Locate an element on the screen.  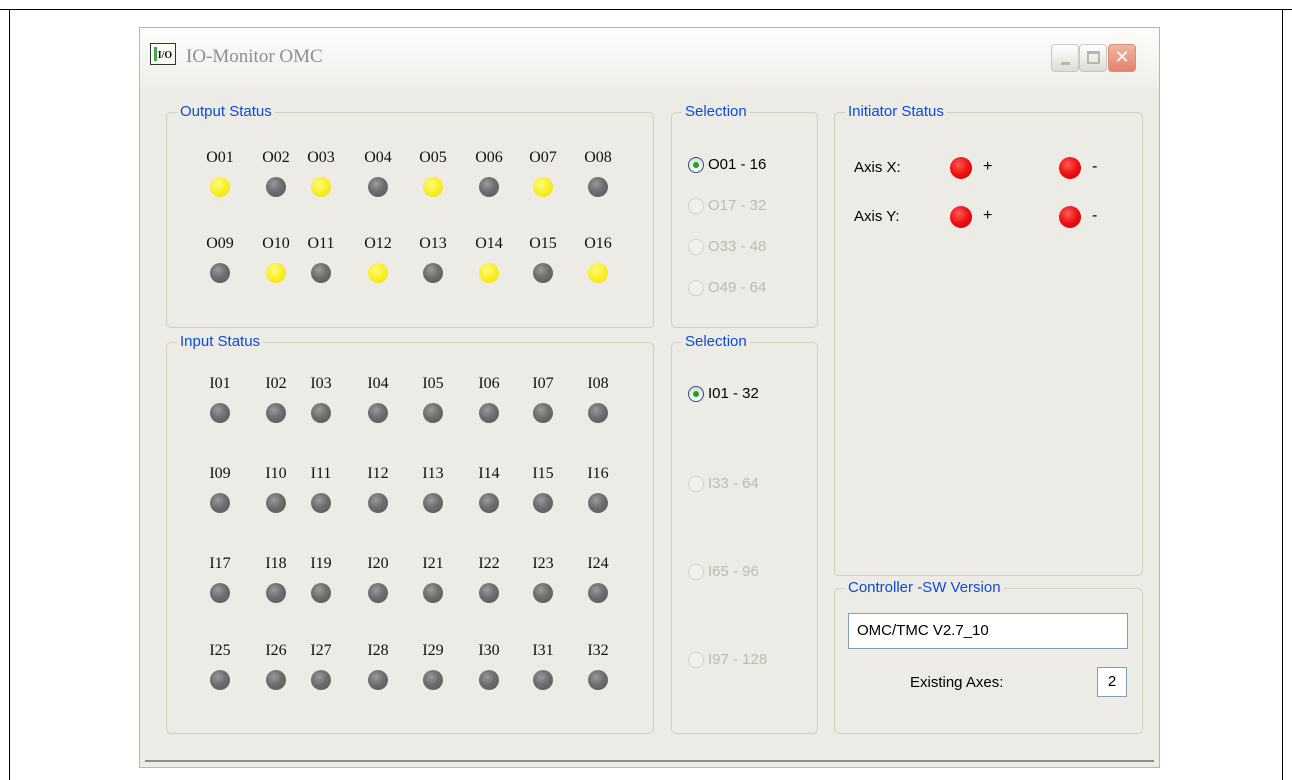
output-selection-radio-1: O01 - 16 is located at coordinates (727, 164).